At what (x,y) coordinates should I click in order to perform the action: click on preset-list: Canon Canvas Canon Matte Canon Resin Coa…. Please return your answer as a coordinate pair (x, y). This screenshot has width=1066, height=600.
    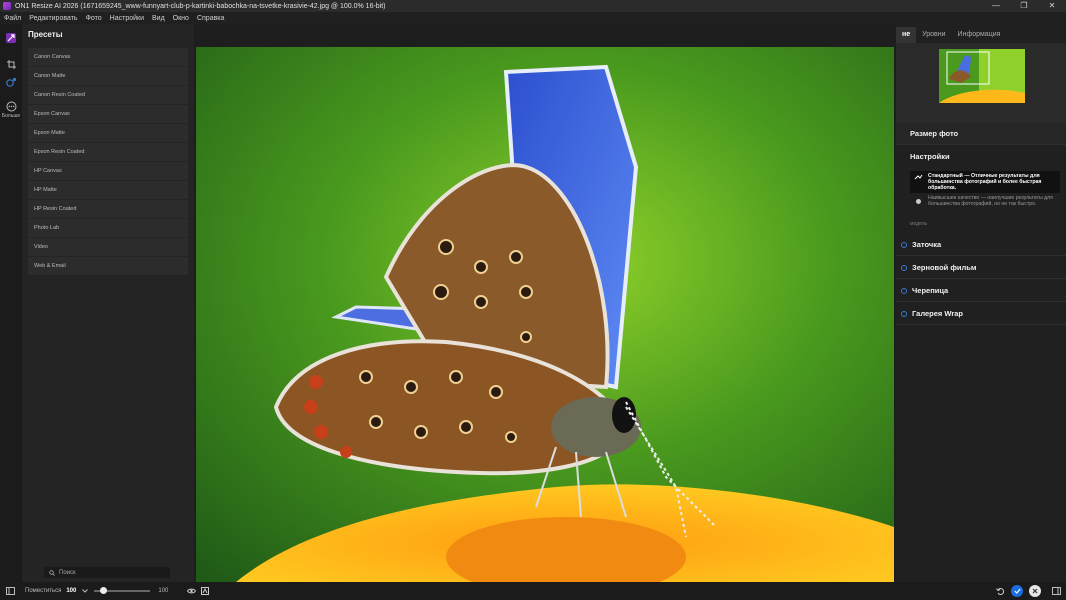
    Looking at the image, I should click on (108, 162).